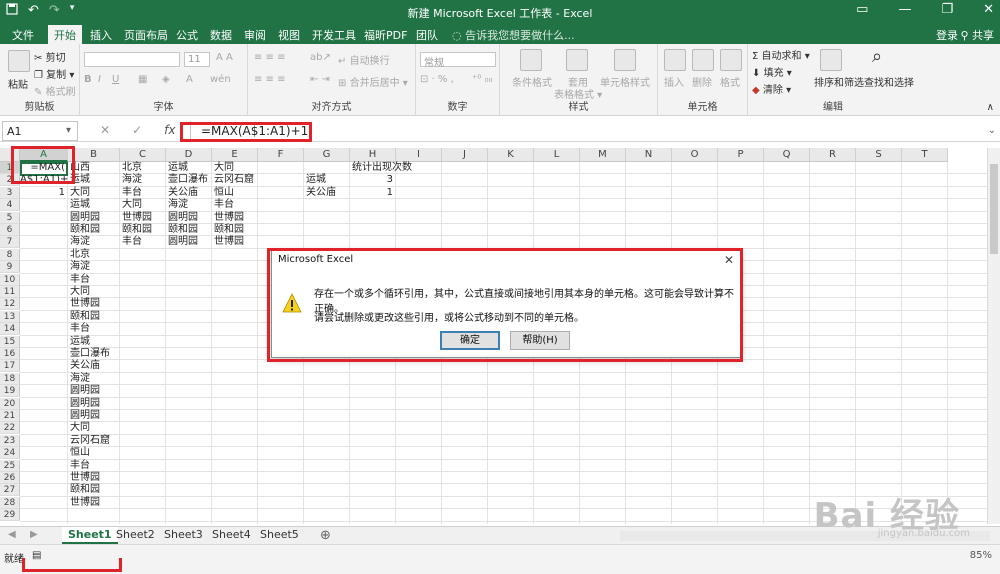  What do you see at coordinates (10, 403) in the screenshot?
I see `row-header-20: 20` at bounding box center [10, 403].